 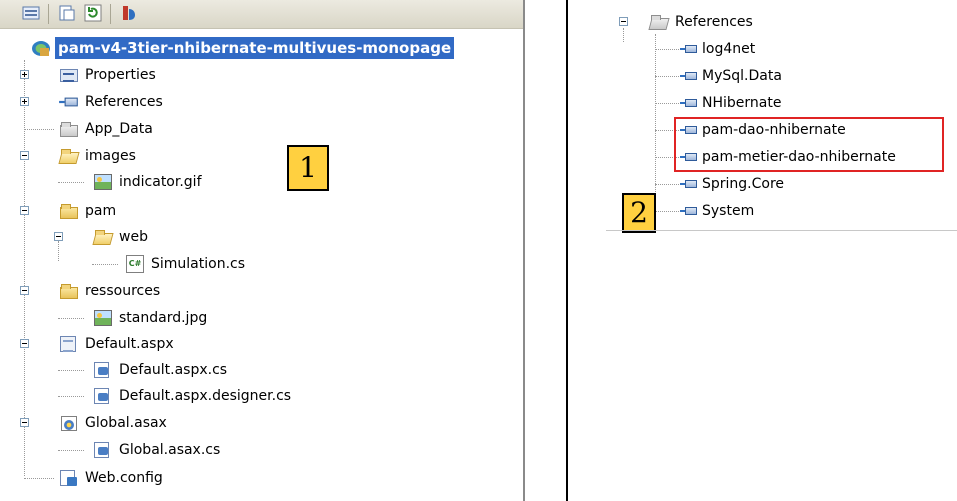 I want to click on tree-item-global-asax: Global.asax, so click(x=114, y=423).